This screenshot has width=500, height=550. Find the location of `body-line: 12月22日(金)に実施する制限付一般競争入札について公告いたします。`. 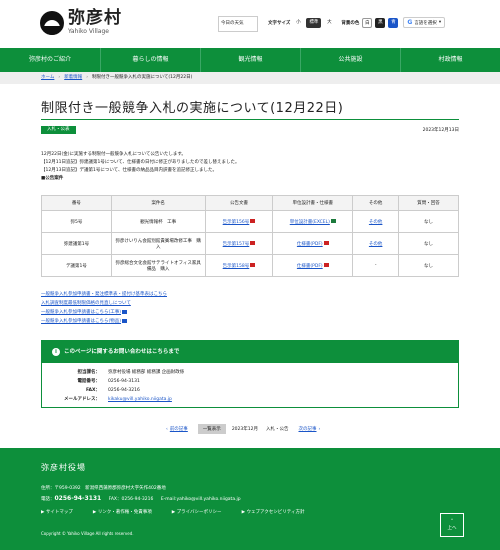

body-line: 12月22日(金)に実施する制限付一般競争入札について公告いたします。 is located at coordinates (113, 154).